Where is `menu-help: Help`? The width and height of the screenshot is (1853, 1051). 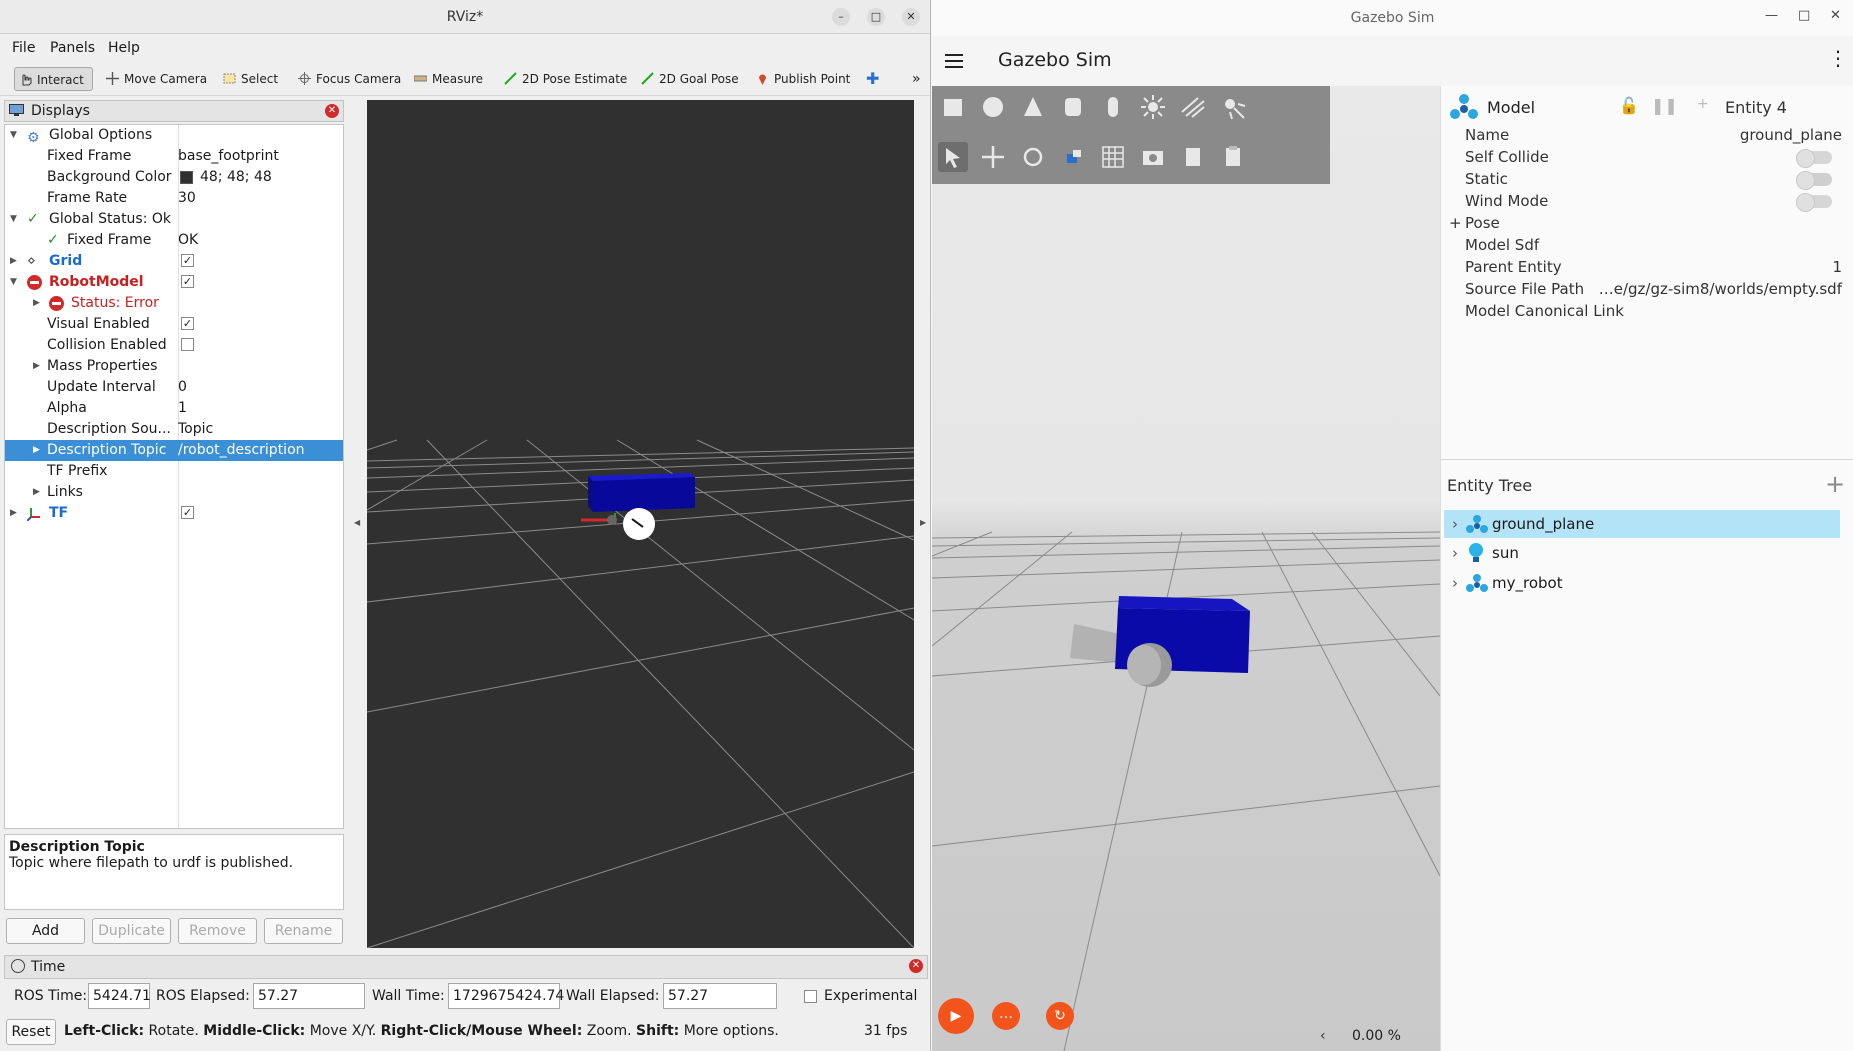 menu-help: Help is located at coordinates (124, 48).